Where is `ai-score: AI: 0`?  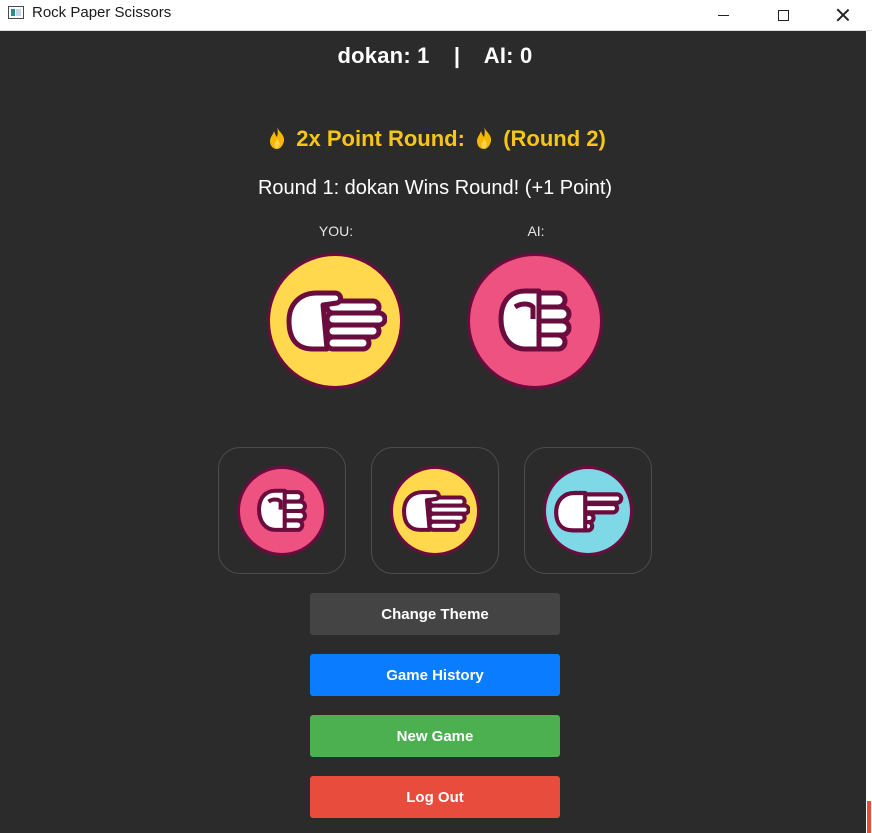
ai-score: AI: 0 is located at coordinates (508, 55).